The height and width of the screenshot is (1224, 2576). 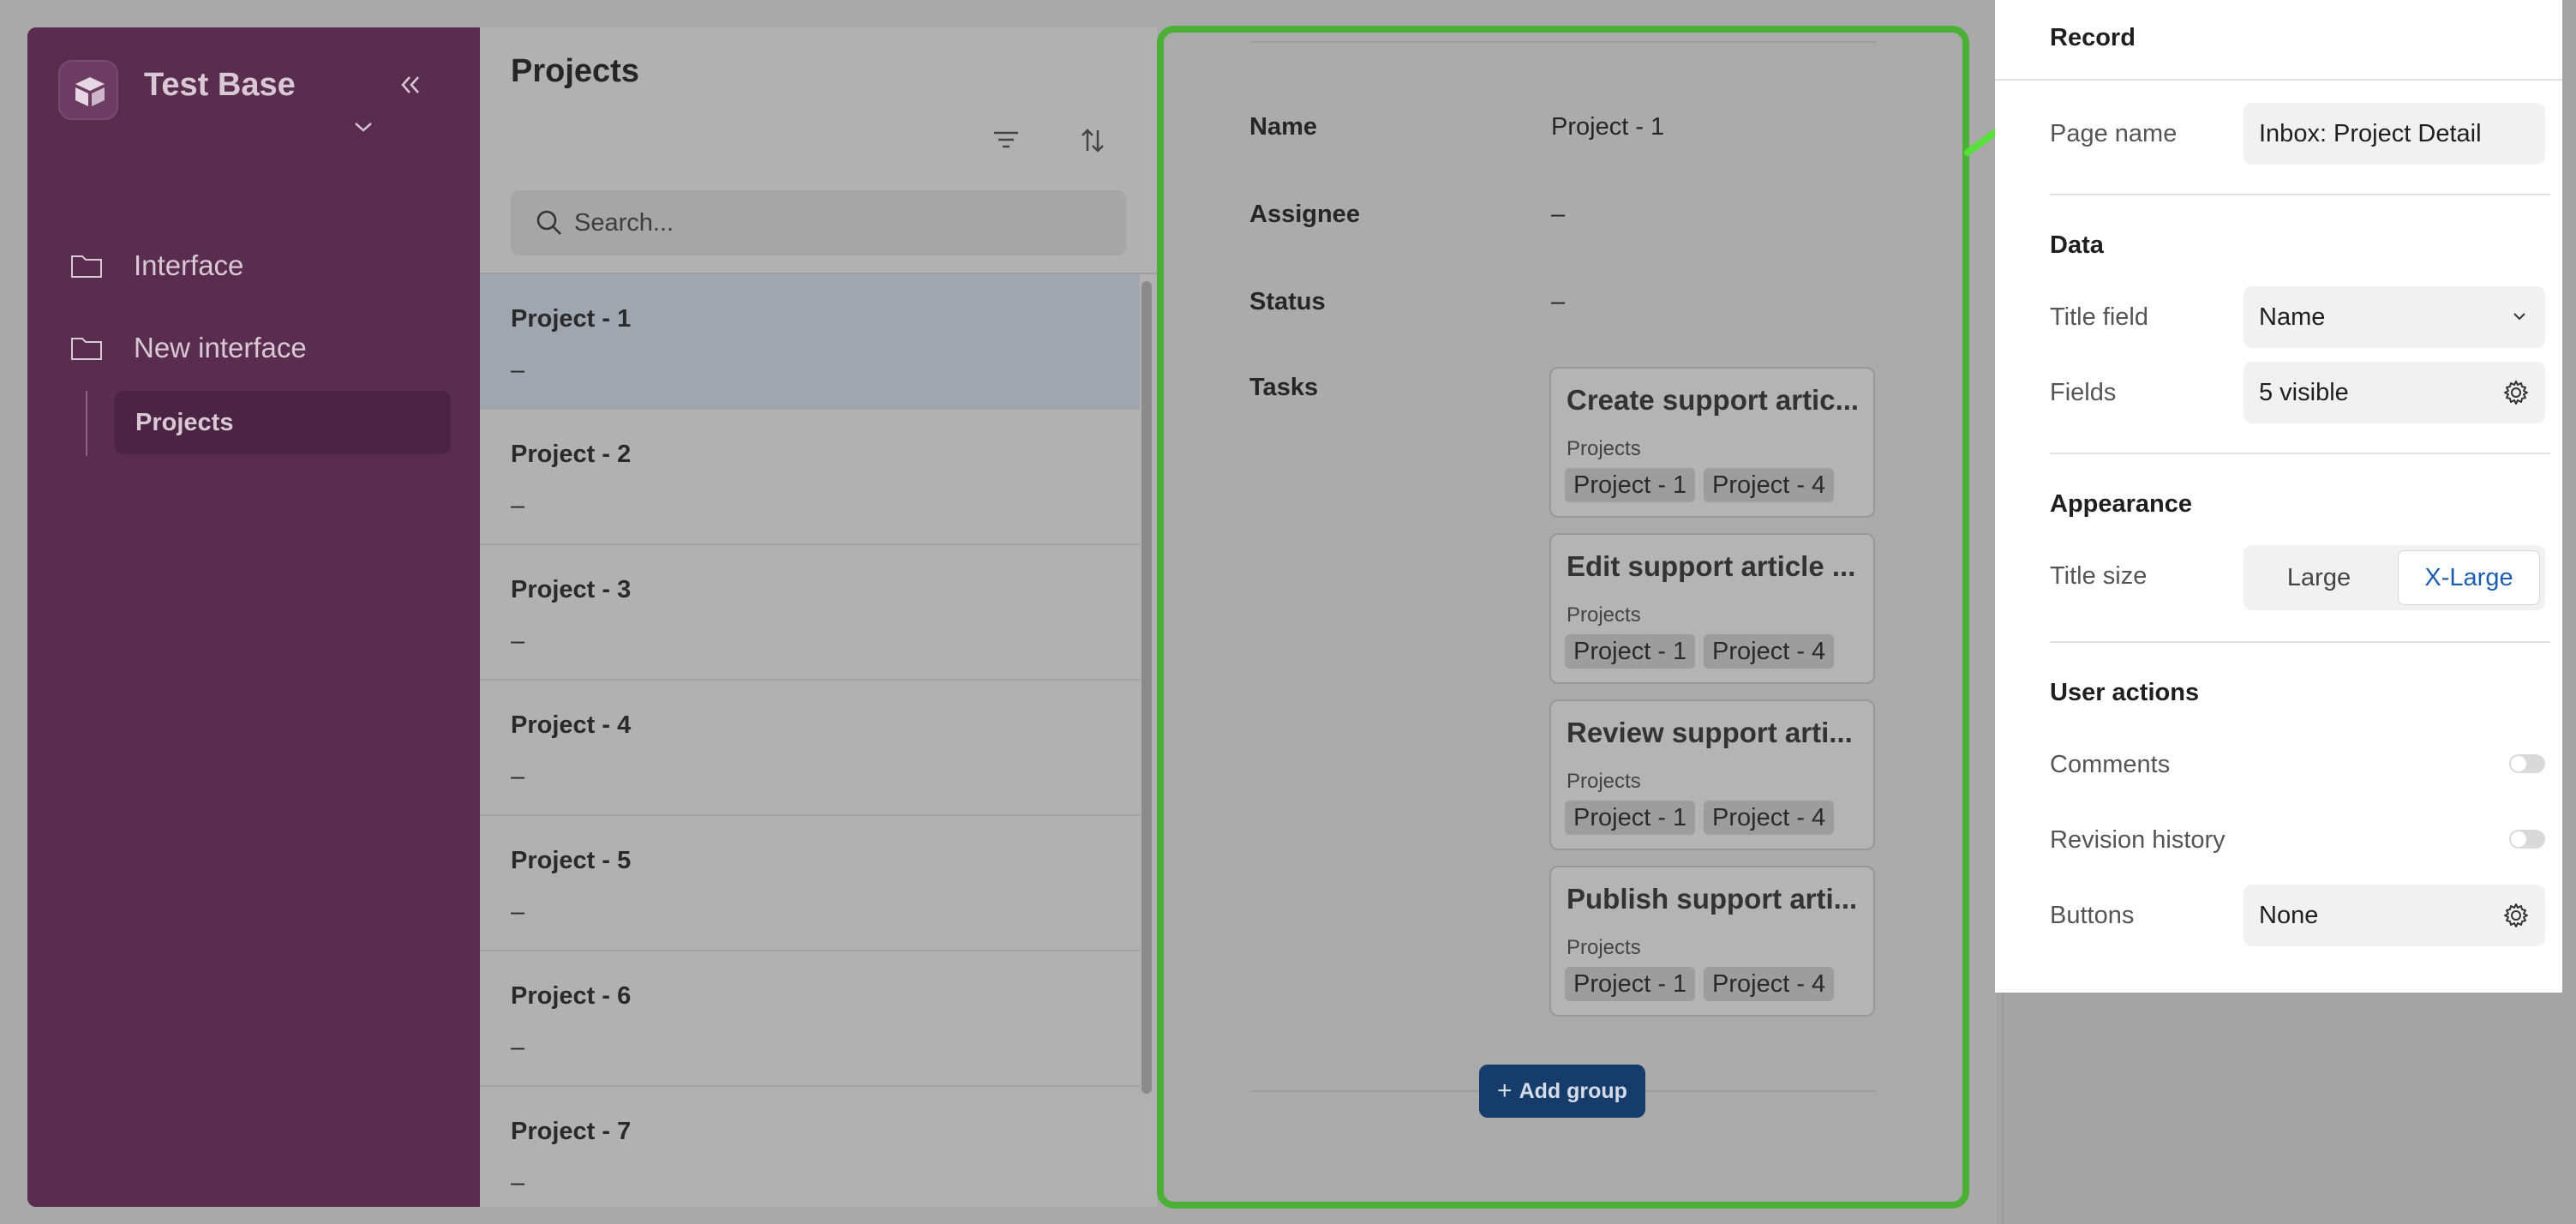 I want to click on field-value-name: Project - 1, so click(x=1607, y=127).